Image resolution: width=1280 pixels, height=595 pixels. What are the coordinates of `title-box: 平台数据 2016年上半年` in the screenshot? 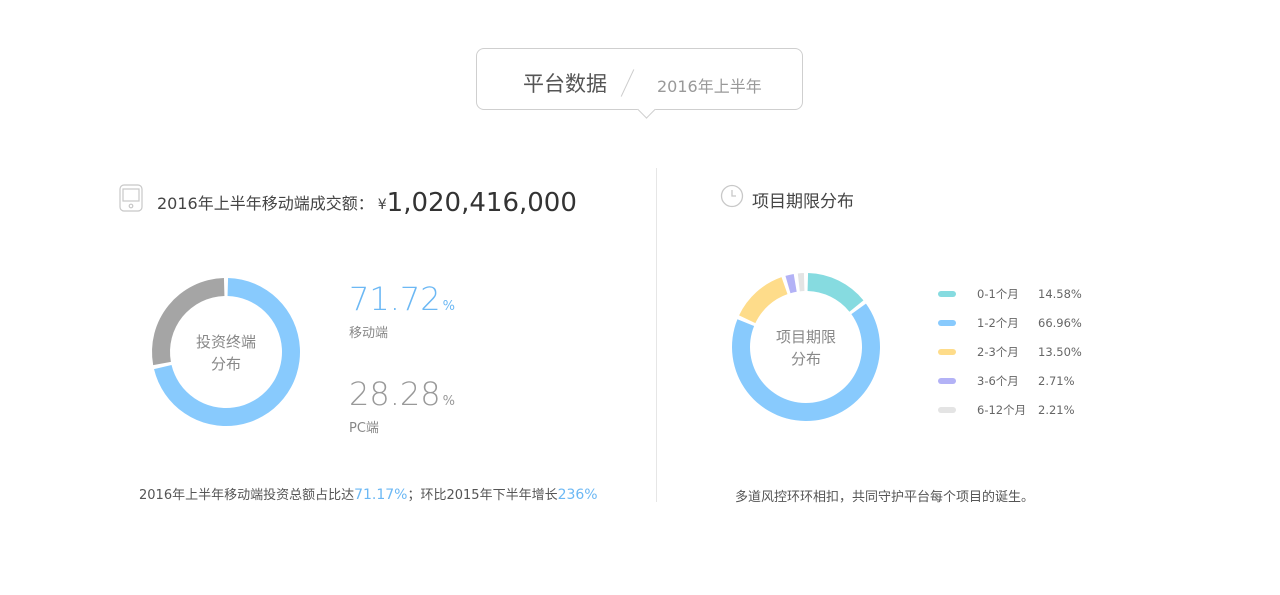 It's located at (639, 83).